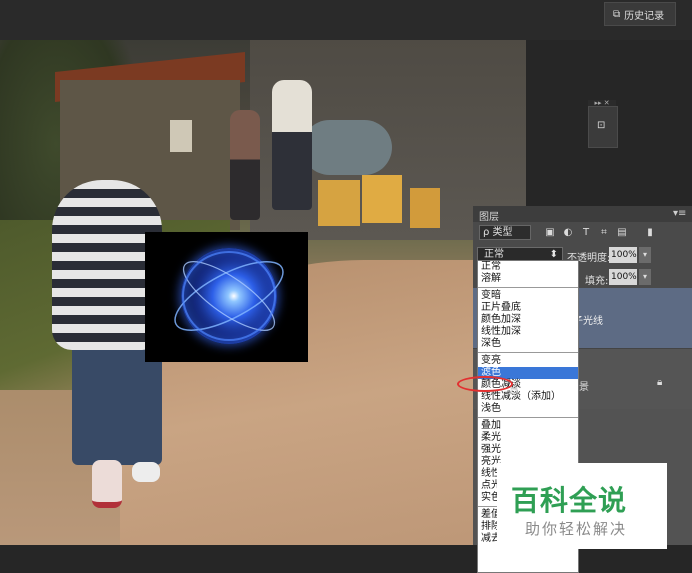 The width and height of the screenshot is (692, 573). I want to click on smart-filter-icon: ▤, so click(622, 233).